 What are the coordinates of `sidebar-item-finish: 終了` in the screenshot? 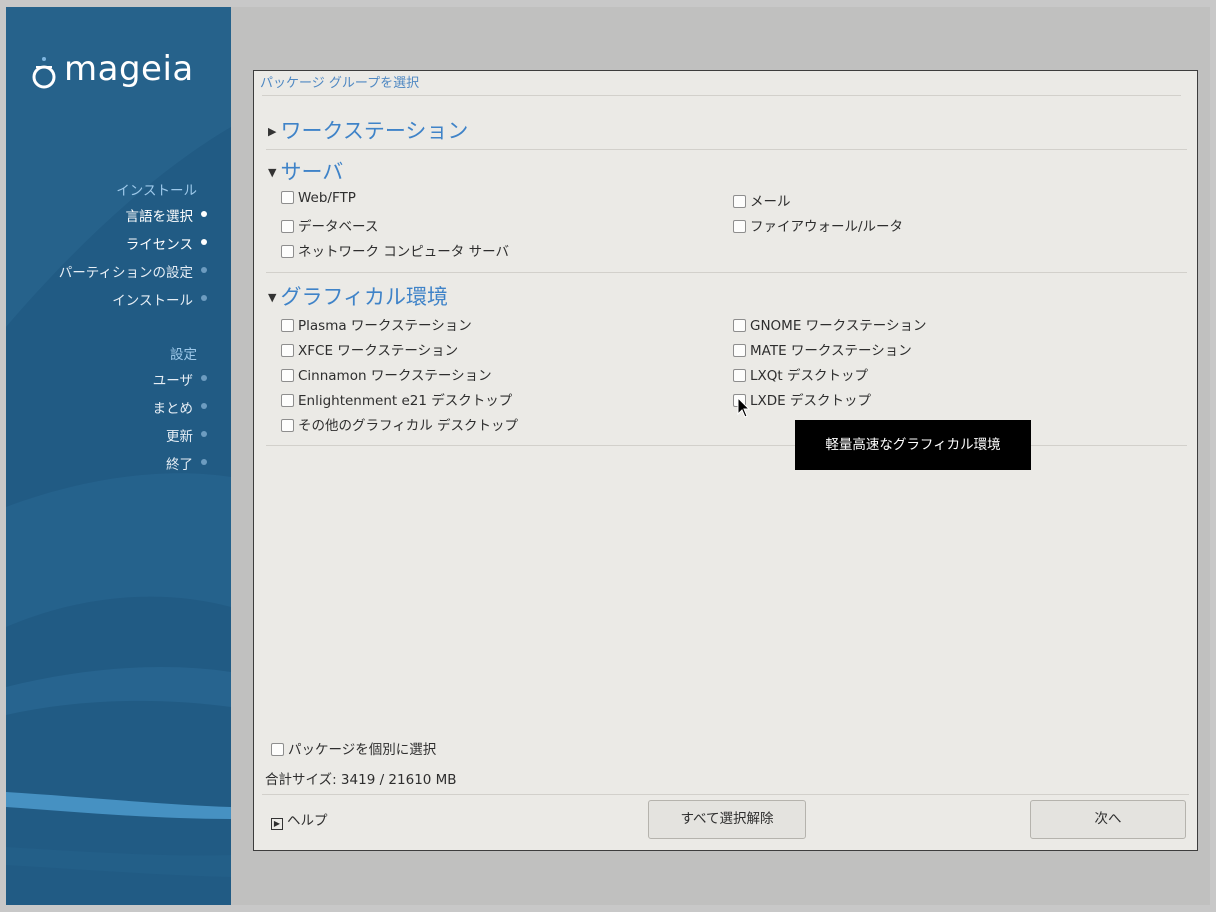 It's located at (179, 465).